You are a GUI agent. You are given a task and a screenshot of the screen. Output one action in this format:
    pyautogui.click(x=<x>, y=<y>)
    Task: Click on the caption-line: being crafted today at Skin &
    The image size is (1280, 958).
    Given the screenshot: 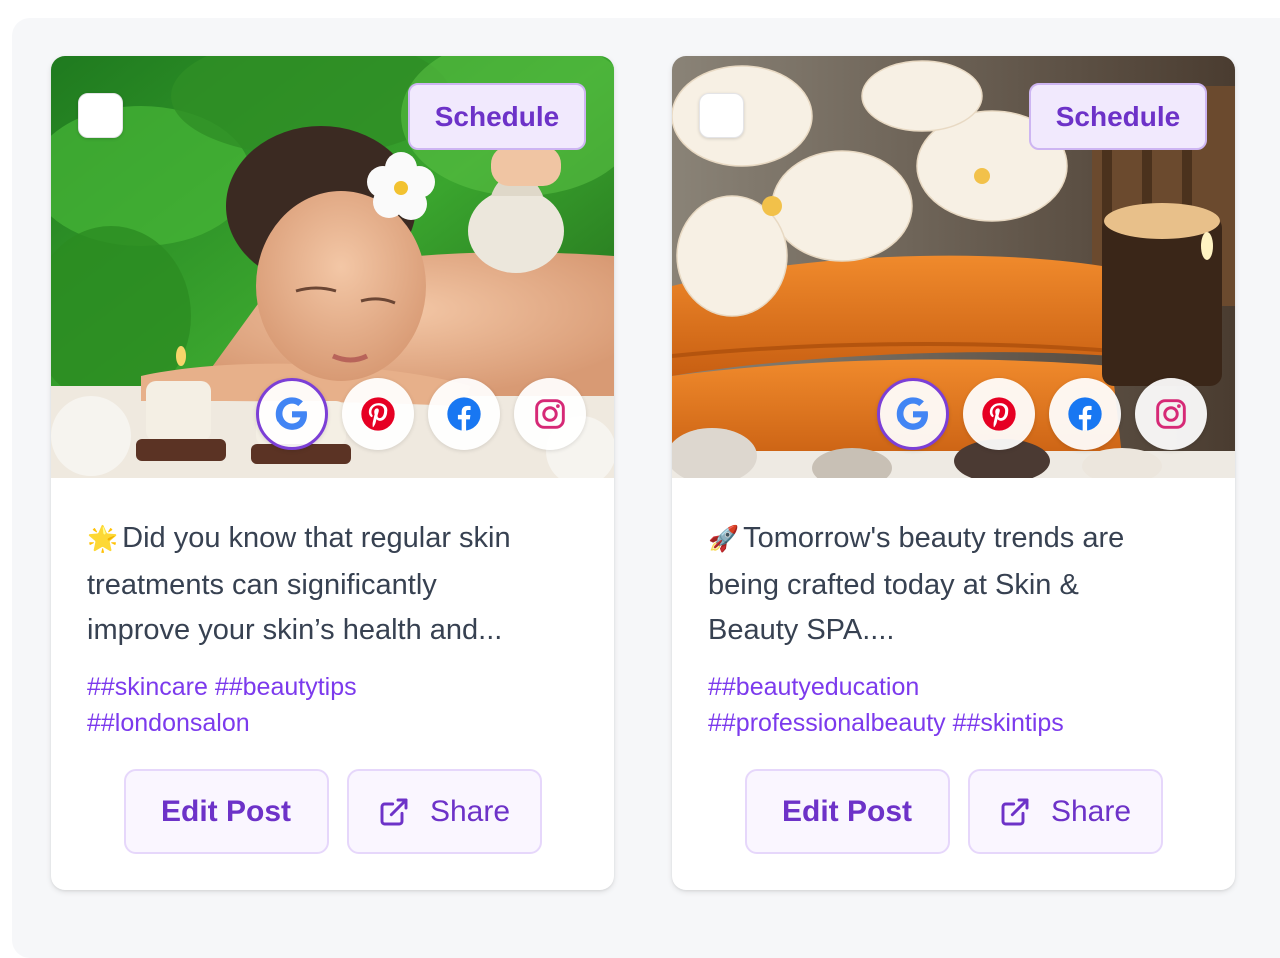 What is the action you would take?
    pyautogui.click(x=893, y=584)
    